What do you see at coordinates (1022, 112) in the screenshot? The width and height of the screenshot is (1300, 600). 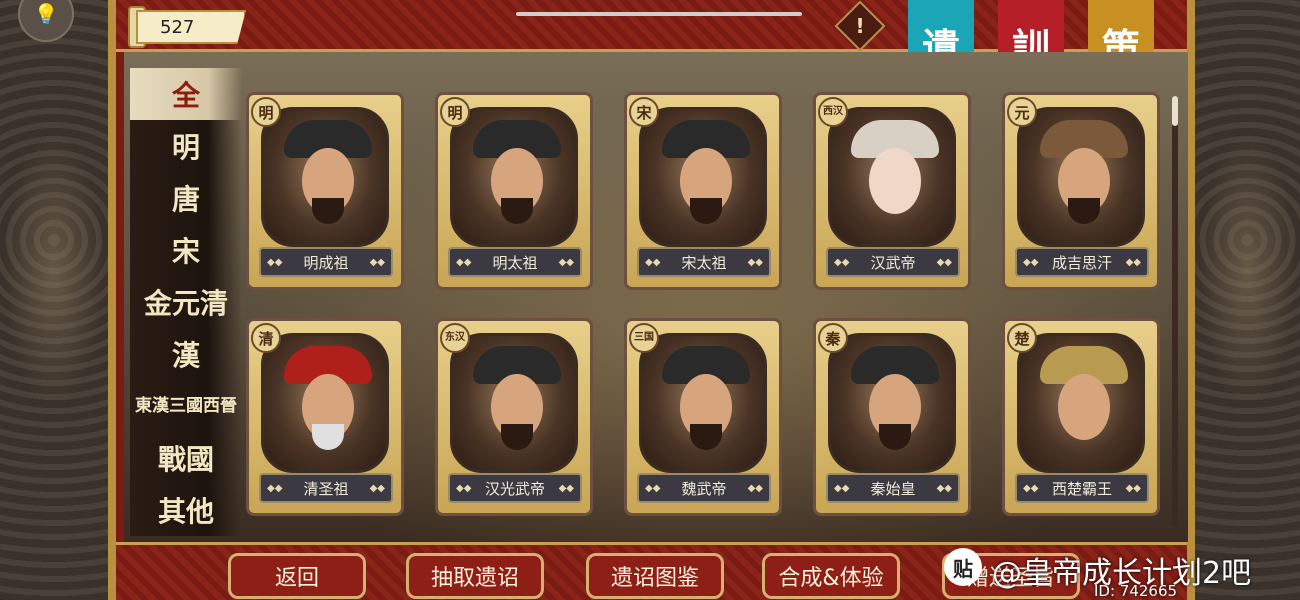 I see `dynasty-badge: 元` at bounding box center [1022, 112].